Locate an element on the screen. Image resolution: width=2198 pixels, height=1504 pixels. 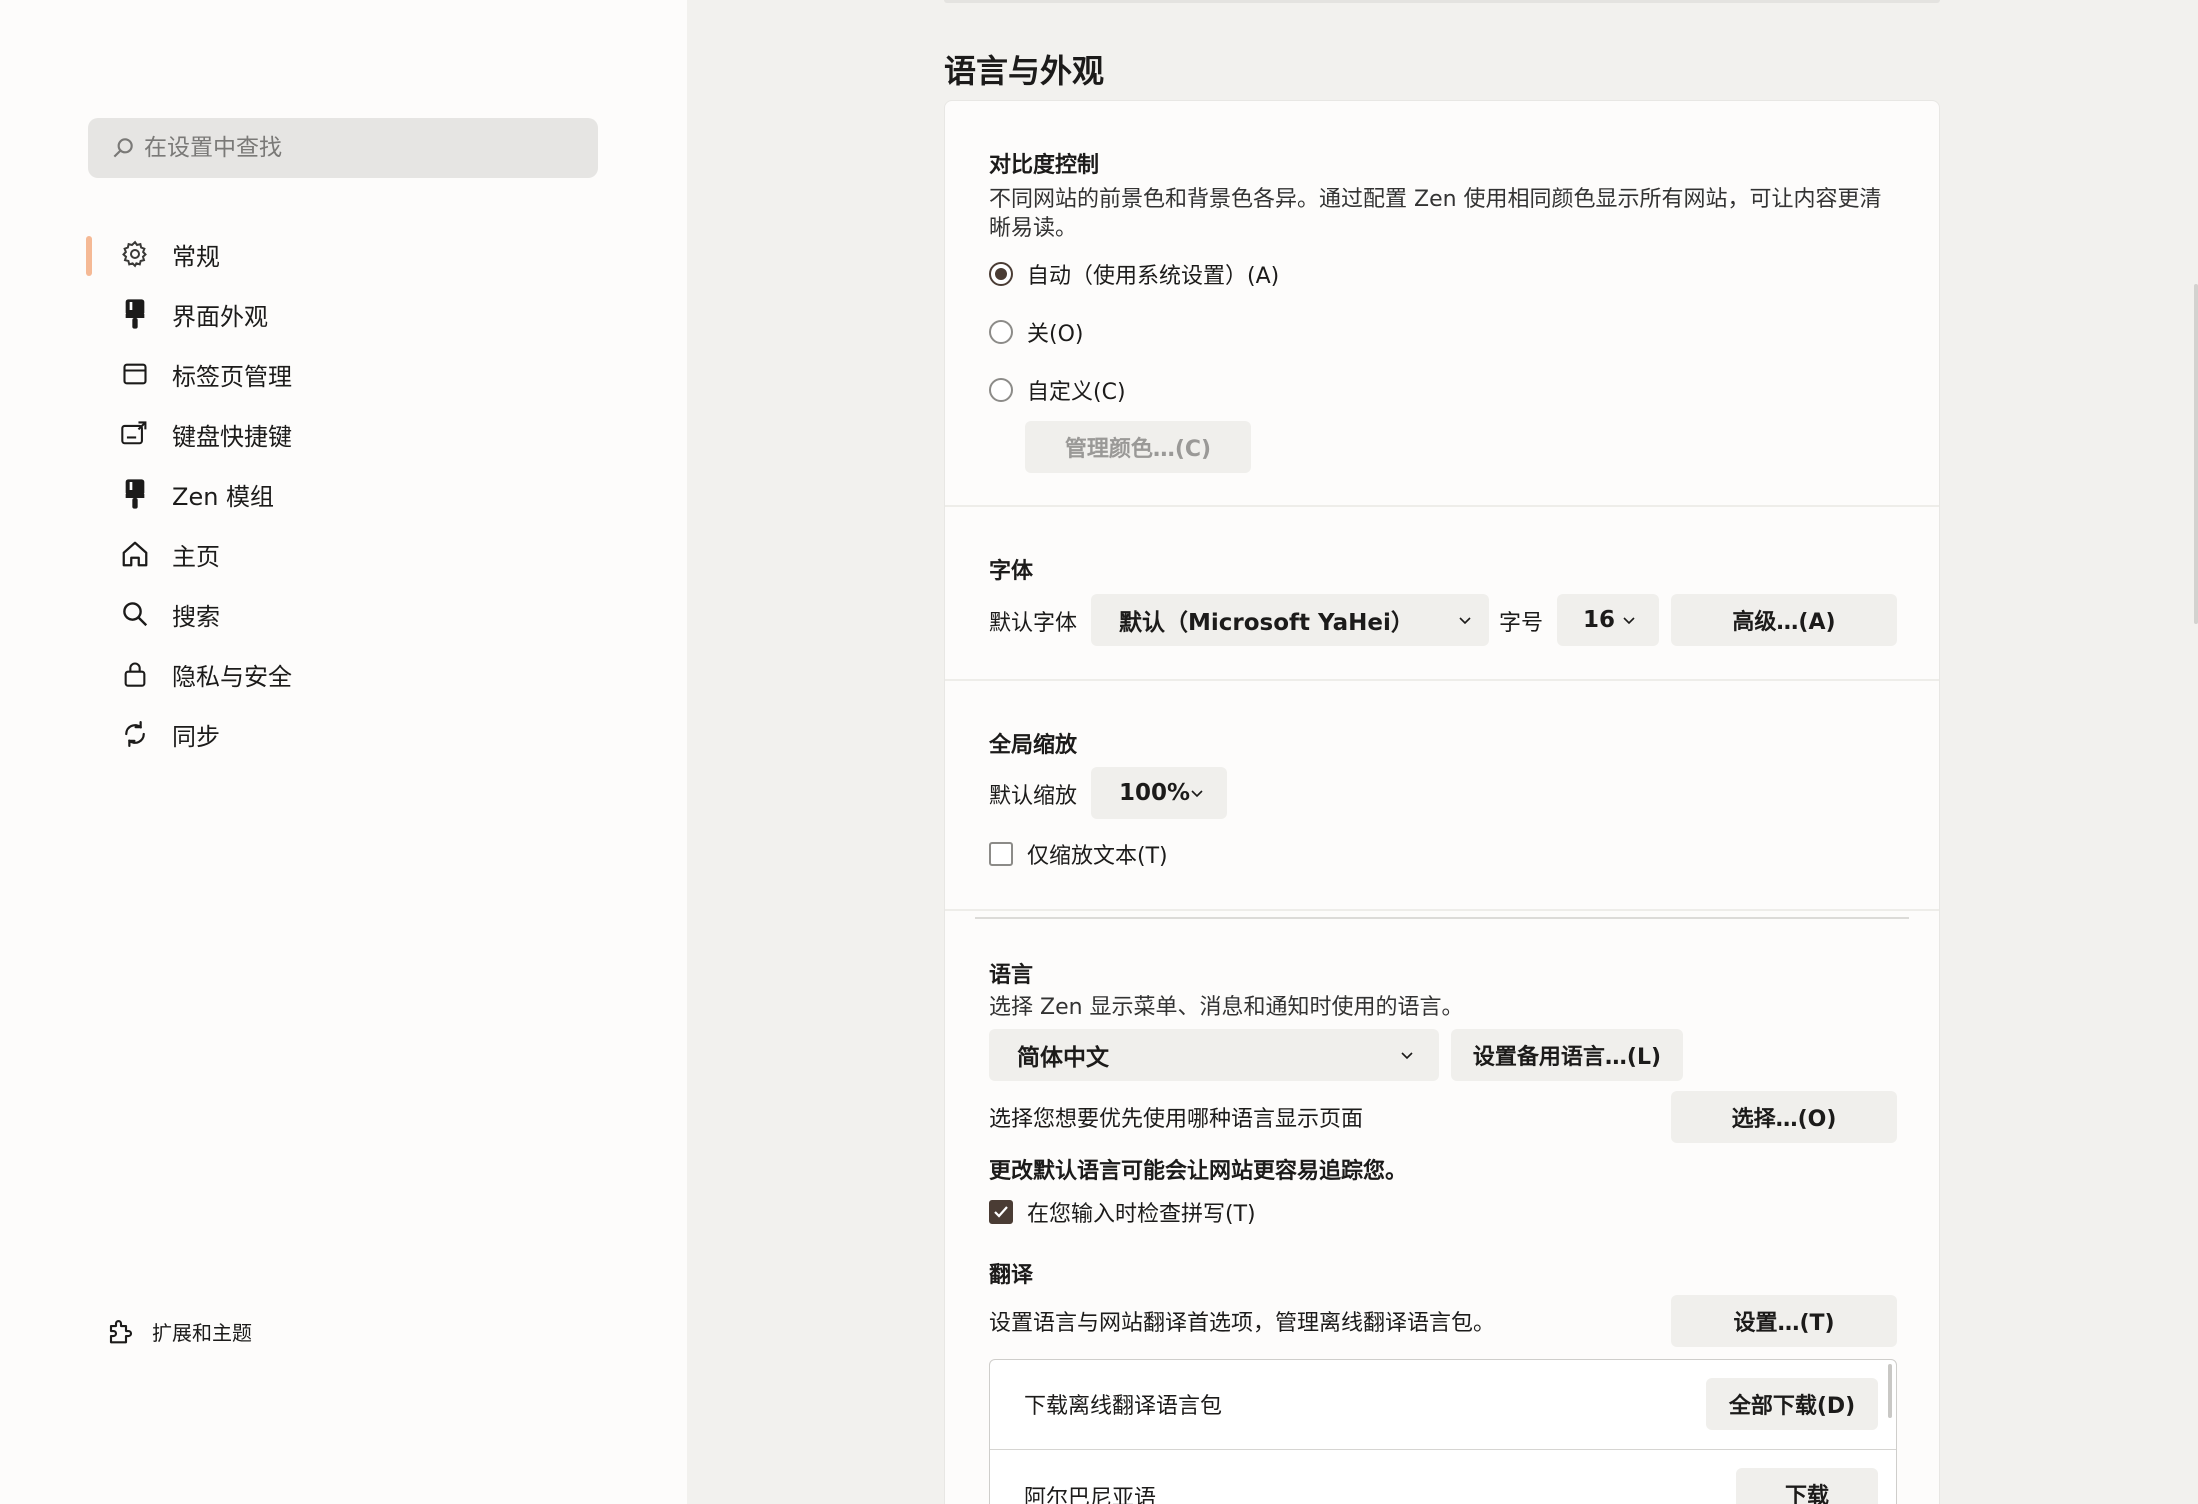
gear-icon is located at coordinates (135, 254).